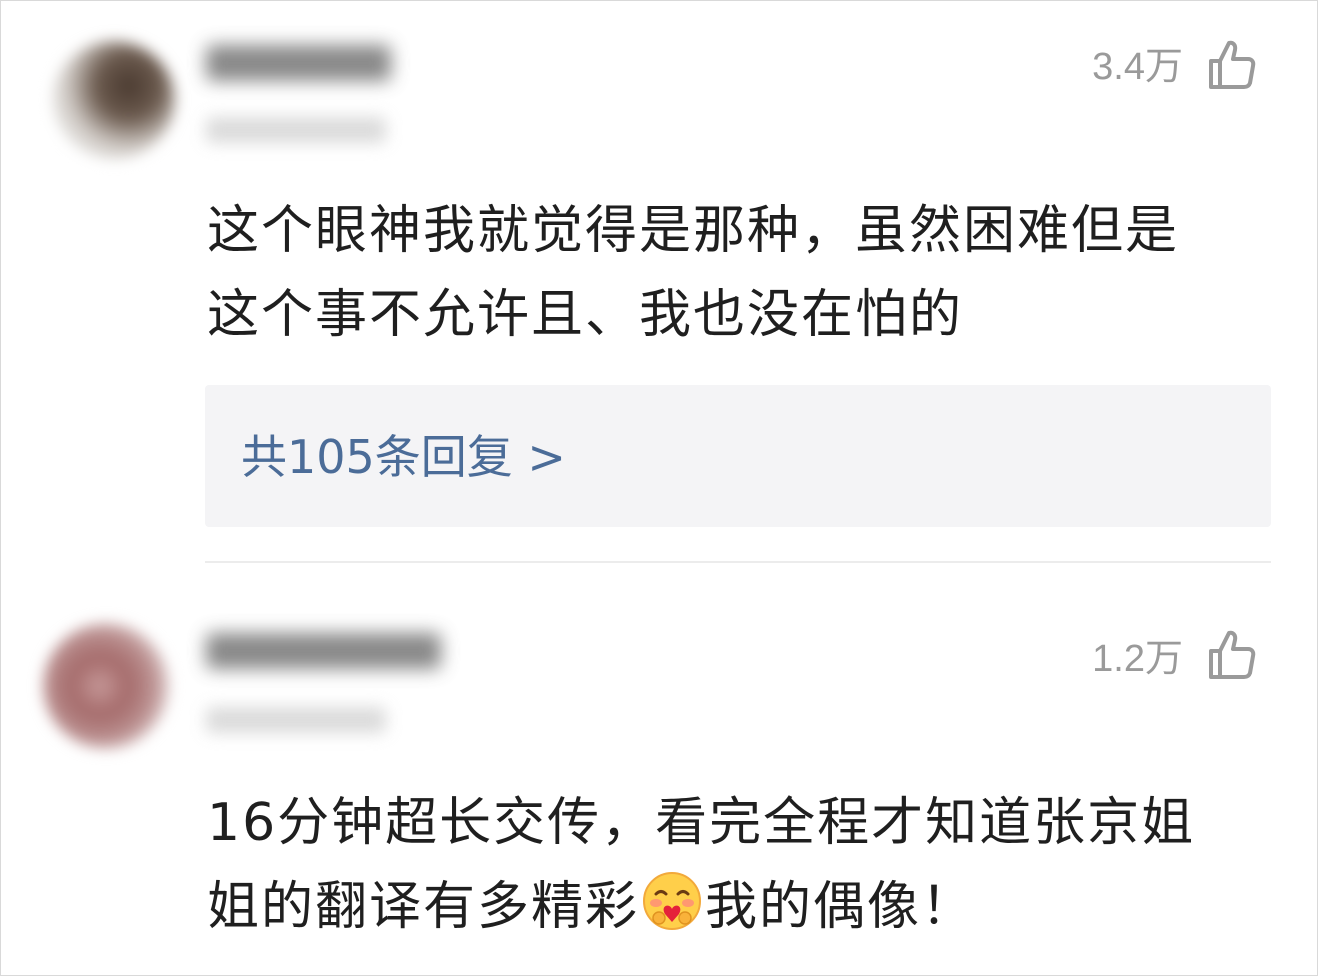 The height and width of the screenshot is (978, 1320). I want to click on comment-text-segment: 我的偶像！, so click(840, 907).